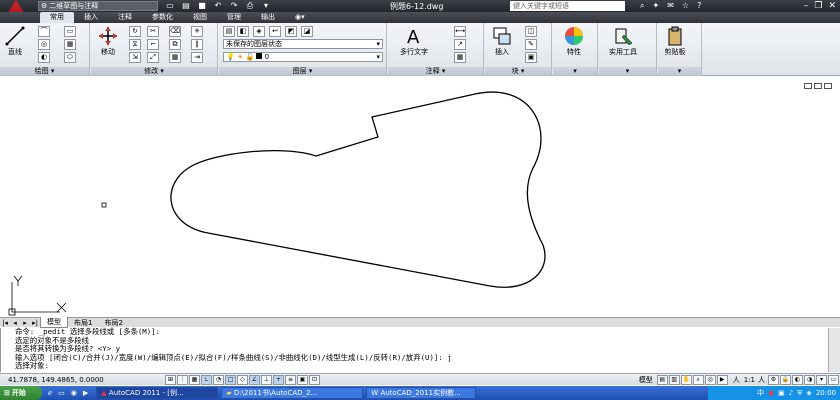 This screenshot has height=400, width=840. Describe the element at coordinates (254, 379) in the screenshot. I see `otrack-toggle: ∠` at that location.